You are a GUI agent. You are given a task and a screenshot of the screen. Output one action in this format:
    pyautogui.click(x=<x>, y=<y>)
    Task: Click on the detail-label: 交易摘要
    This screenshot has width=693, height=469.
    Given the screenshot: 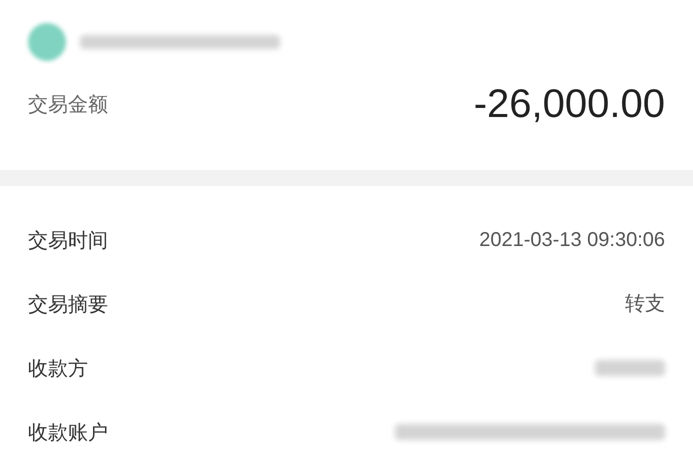 What is the action you would take?
    pyautogui.click(x=68, y=304)
    